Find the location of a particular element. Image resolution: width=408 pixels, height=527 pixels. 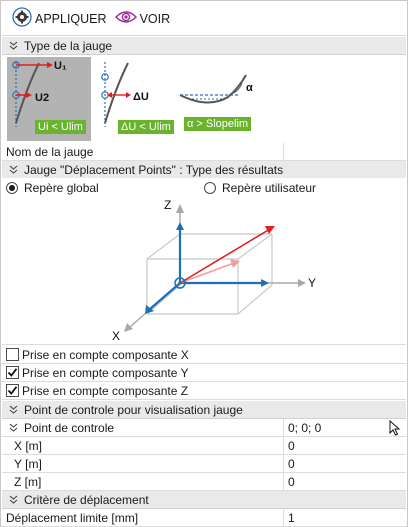

control-point-y-row: Y [m] 0 is located at coordinates (204, 464).